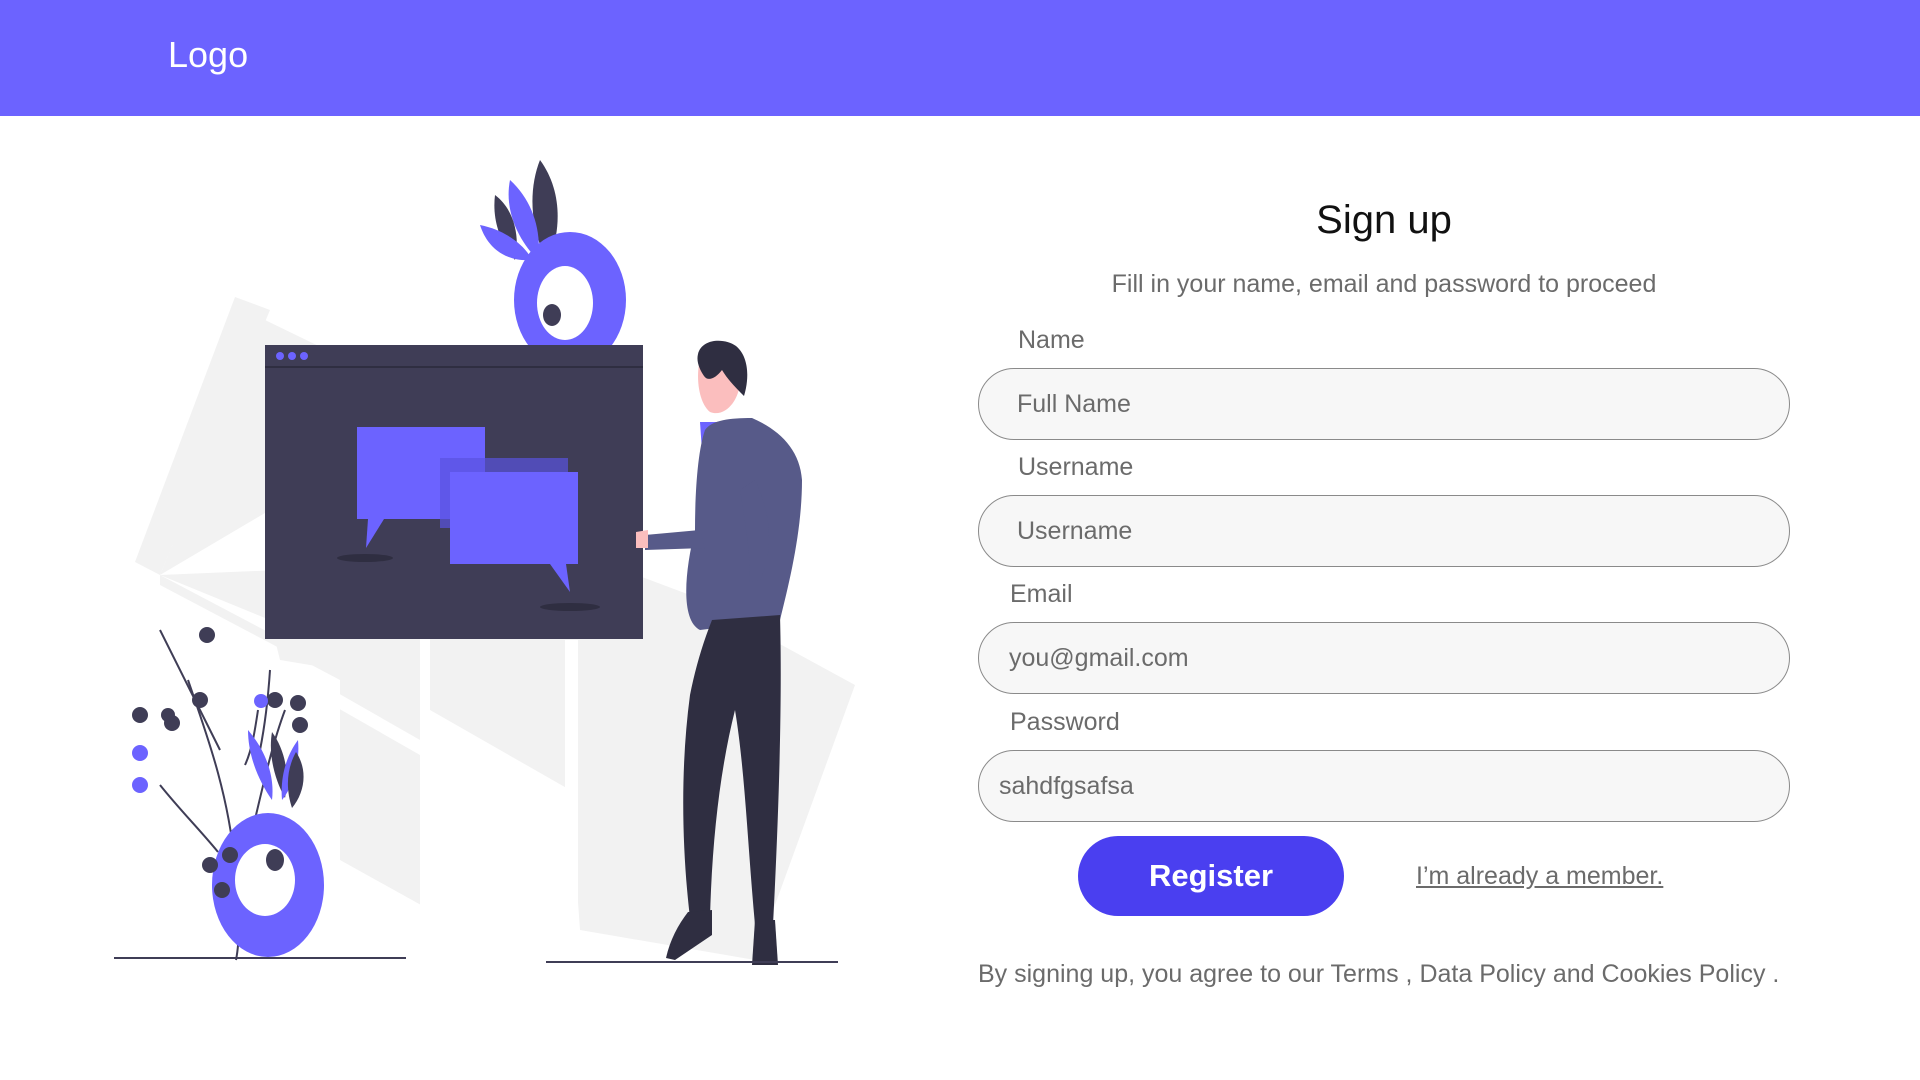  I want to click on password-input, so click(1384, 786).